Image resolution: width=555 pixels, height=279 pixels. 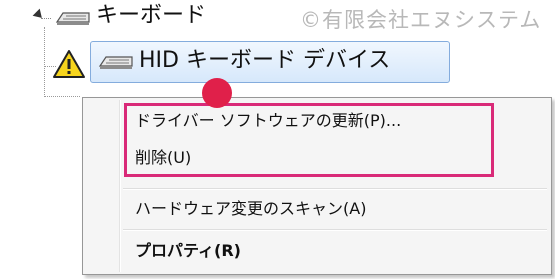 What do you see at coordinates (46, 18) in the screenshot?
I see `tree-connector` at bounding box center [46, 18].